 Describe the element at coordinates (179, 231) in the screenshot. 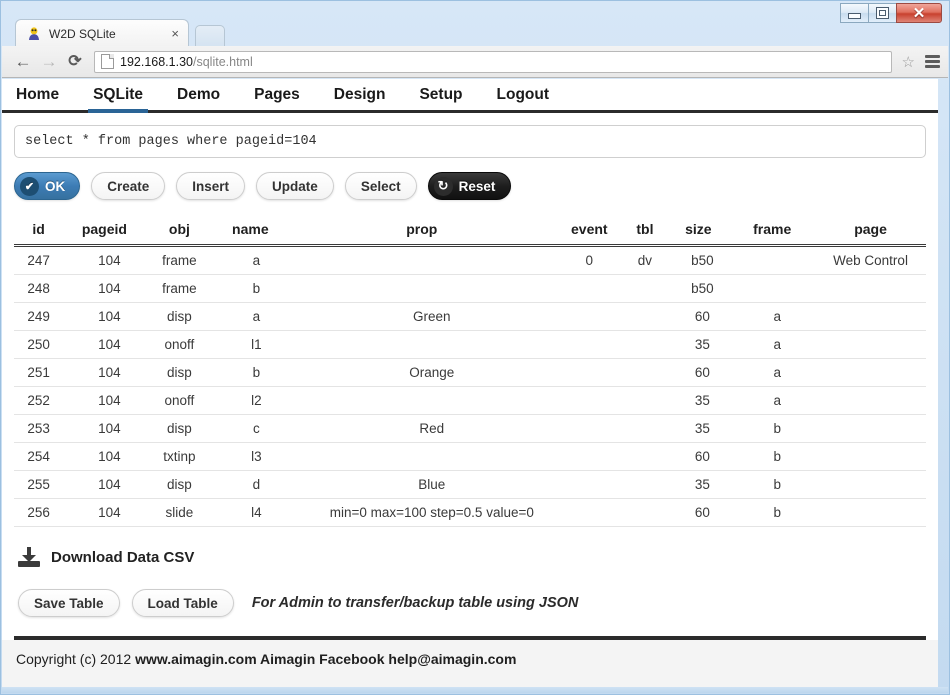

I see `column-header-obj: obj` at that location.